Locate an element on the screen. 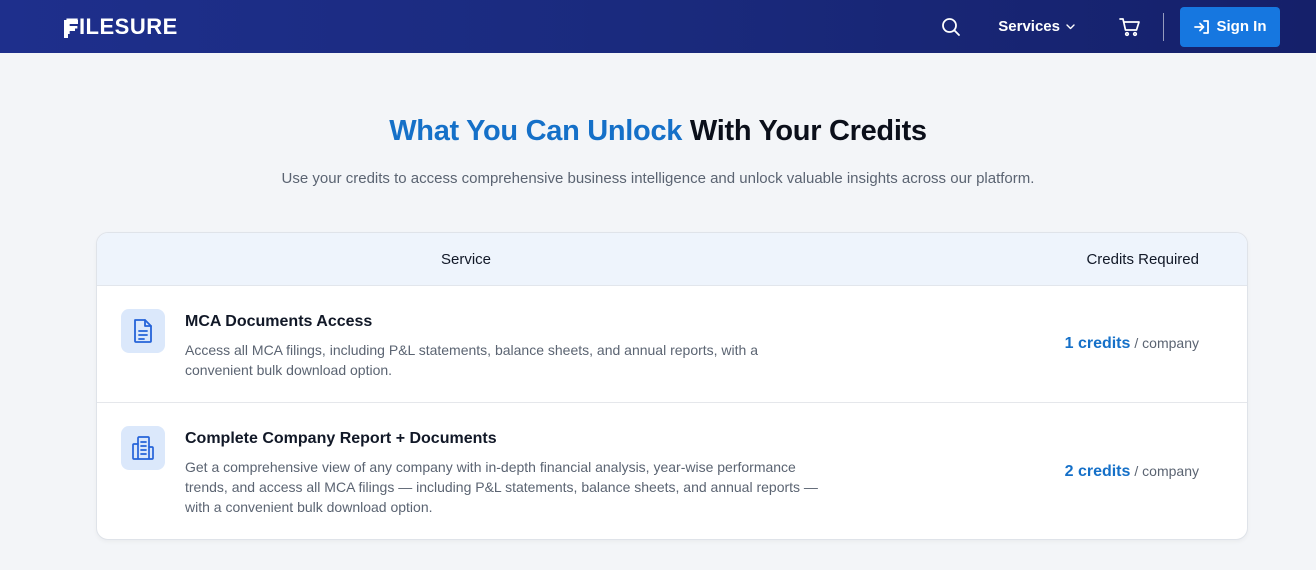  sign-in-button: Sign In is located at coordinates (1230, 26).